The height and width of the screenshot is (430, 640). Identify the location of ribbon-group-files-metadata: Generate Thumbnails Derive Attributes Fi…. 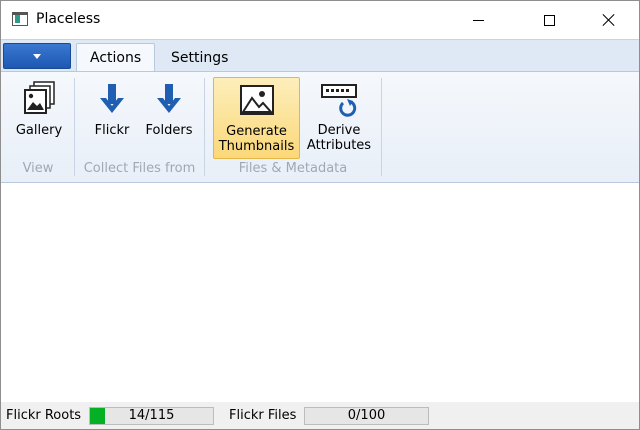
(293, 127).